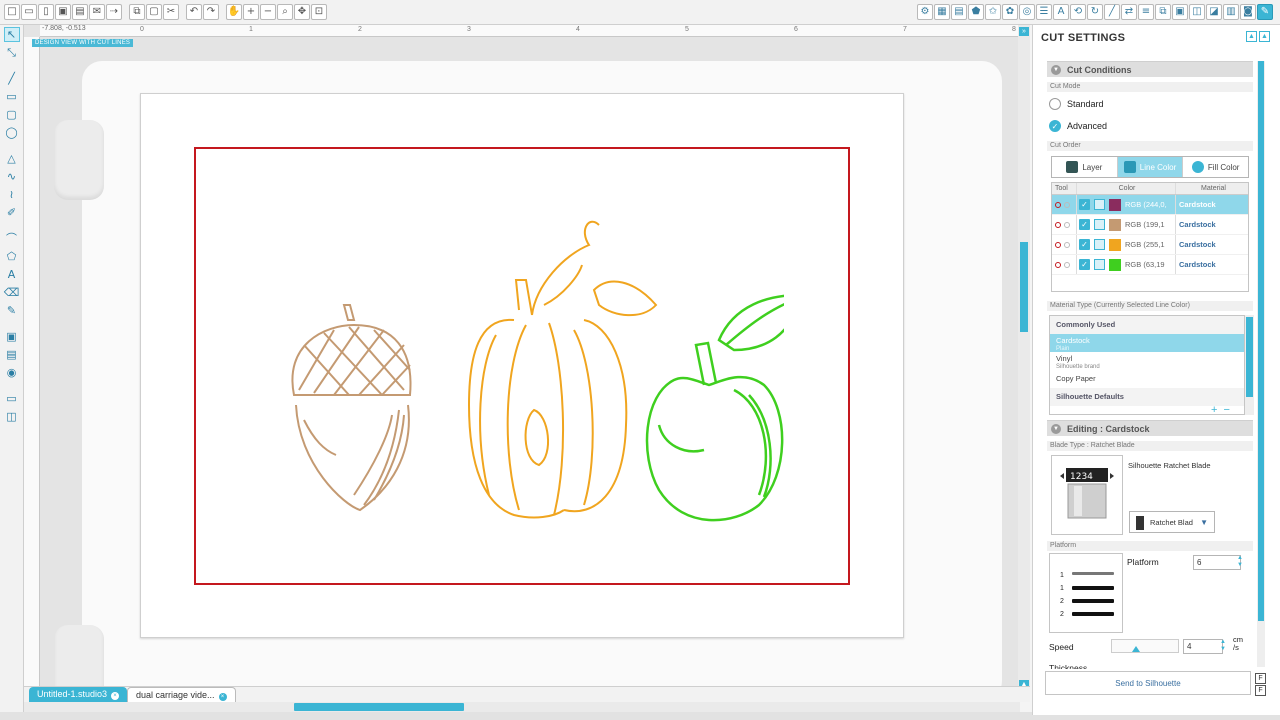  I want to click on ellipse-tool-icon: ◯, so click(12, 132).